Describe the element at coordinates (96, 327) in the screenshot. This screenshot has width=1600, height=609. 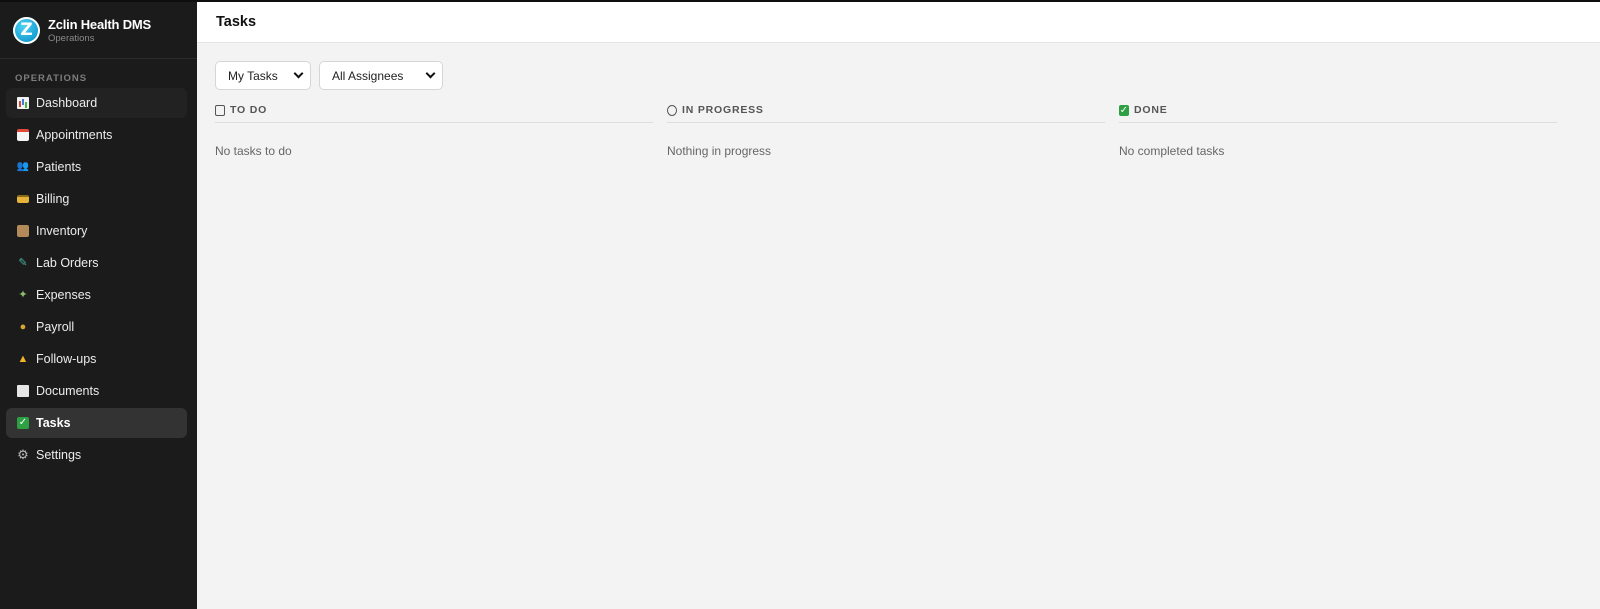
I see `sidebar-item-payroll: ● Payroll` at that location.